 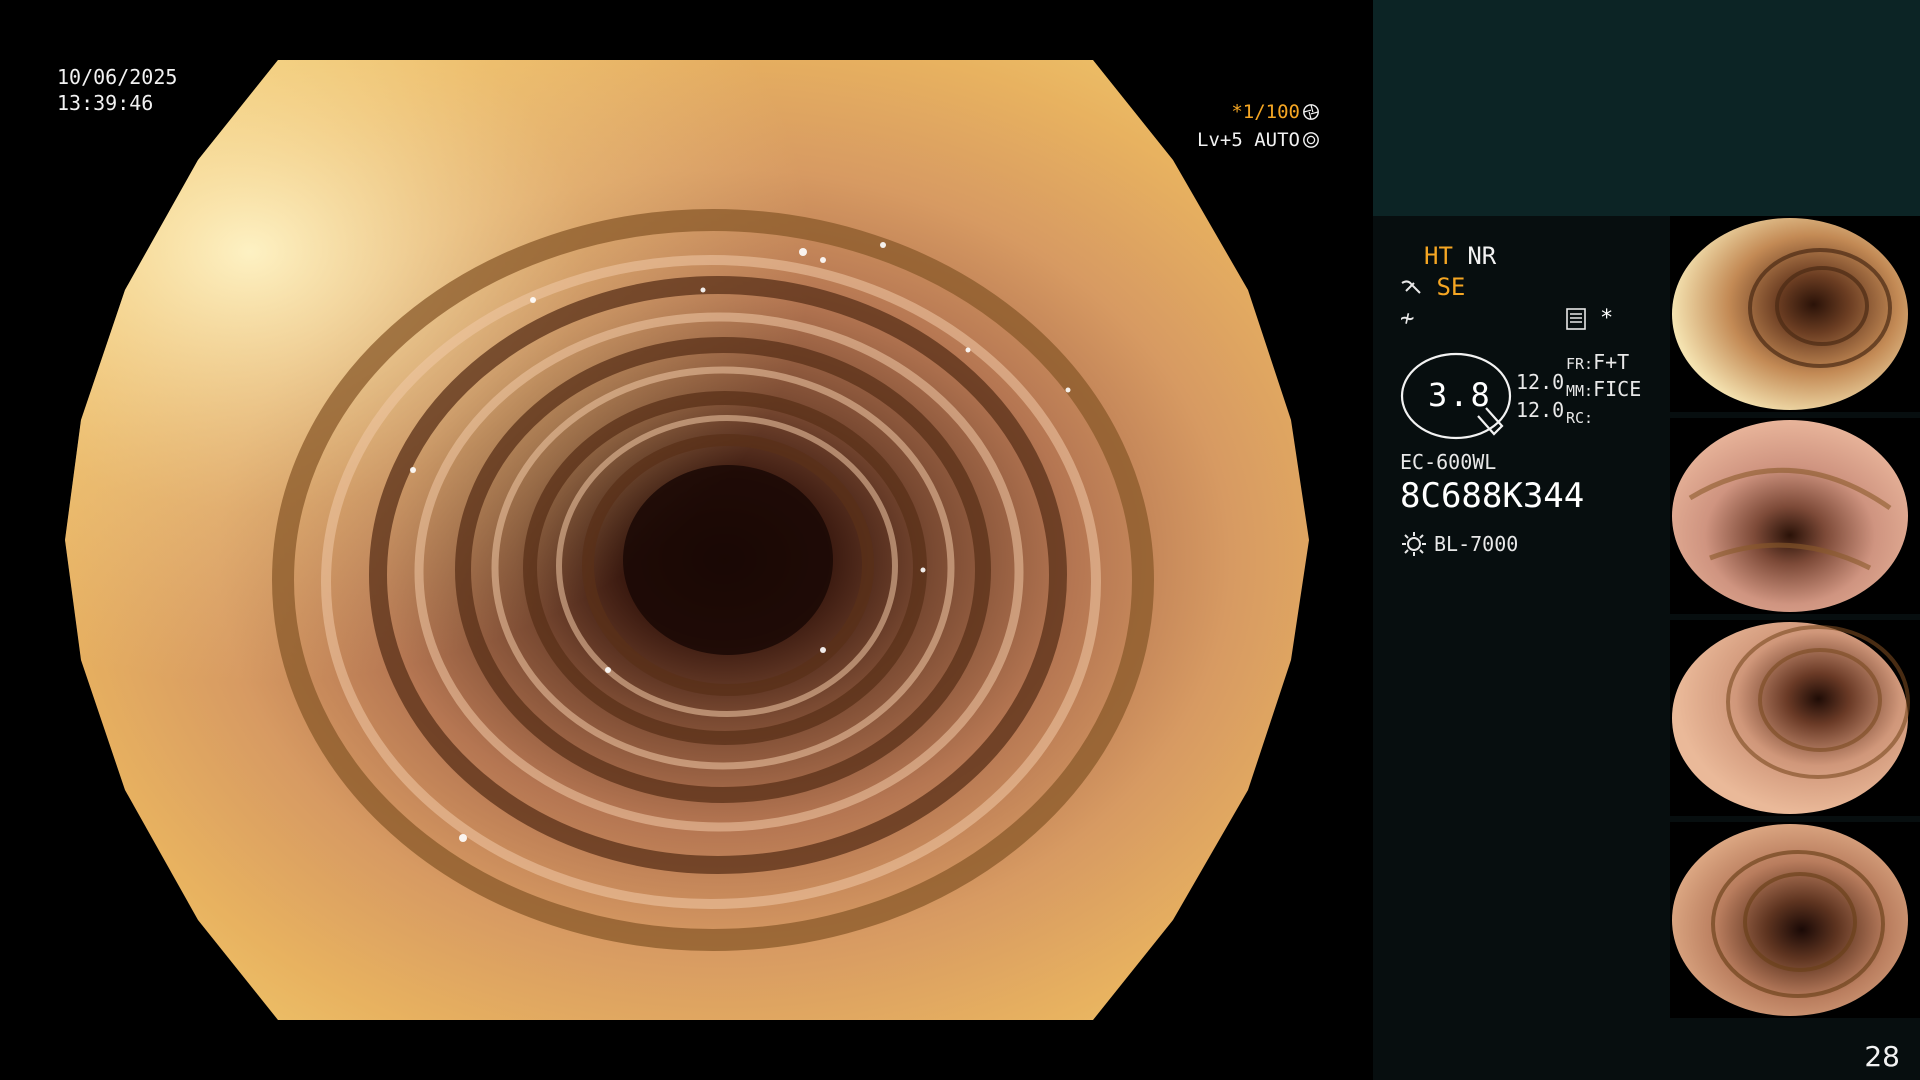 I want to click on osd-exposure-info: *1/100 Lv+5 AUTO, so click(x=1255, y=126).